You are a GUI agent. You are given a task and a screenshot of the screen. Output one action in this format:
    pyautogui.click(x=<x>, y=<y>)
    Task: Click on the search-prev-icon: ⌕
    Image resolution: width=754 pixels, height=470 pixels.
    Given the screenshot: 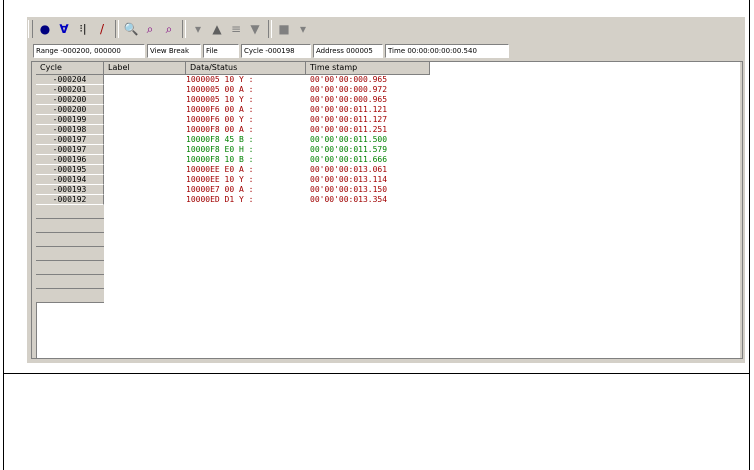 What is the action you would take?
    pyautogui.click(x=150, y=29)
    